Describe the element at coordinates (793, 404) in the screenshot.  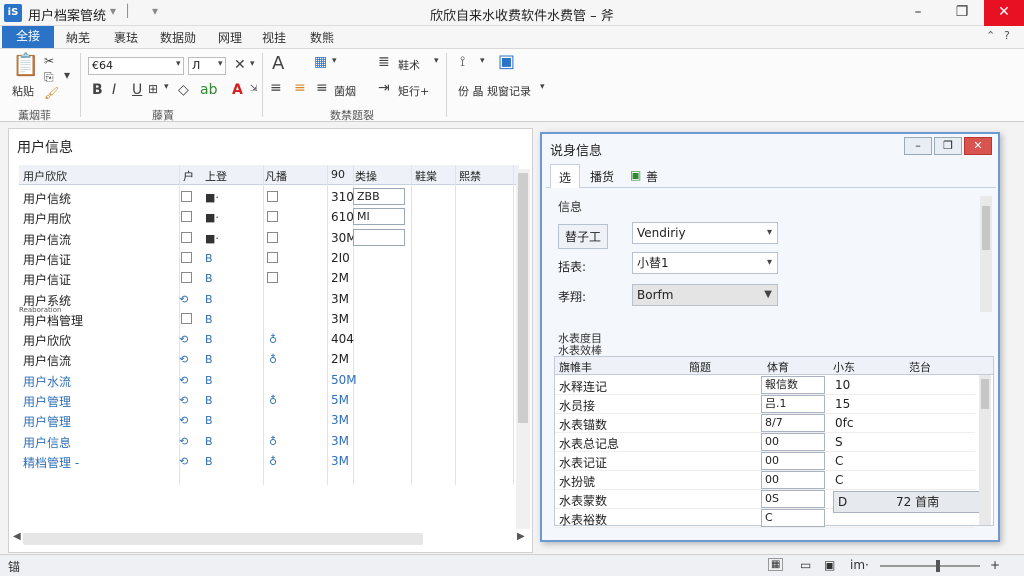
I see `meter-value-input: 吕.1` at that location.